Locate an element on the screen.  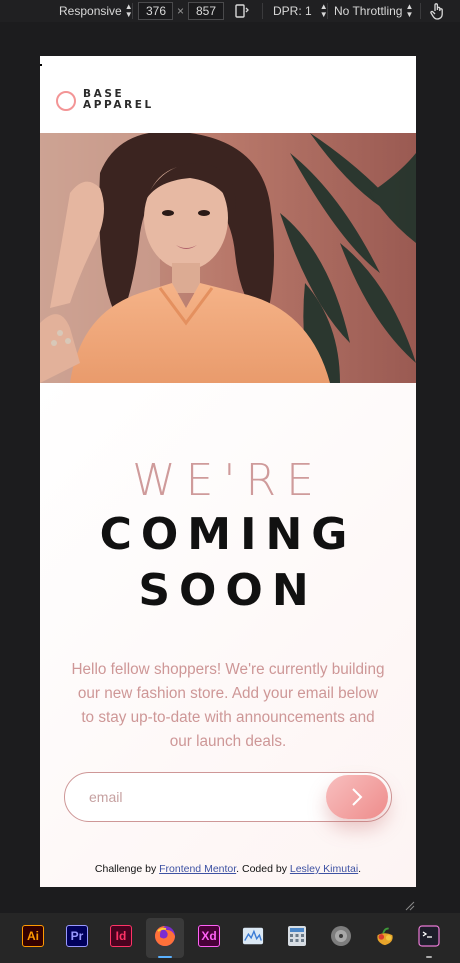
firefox-logo is located at coordinates (165, 936).